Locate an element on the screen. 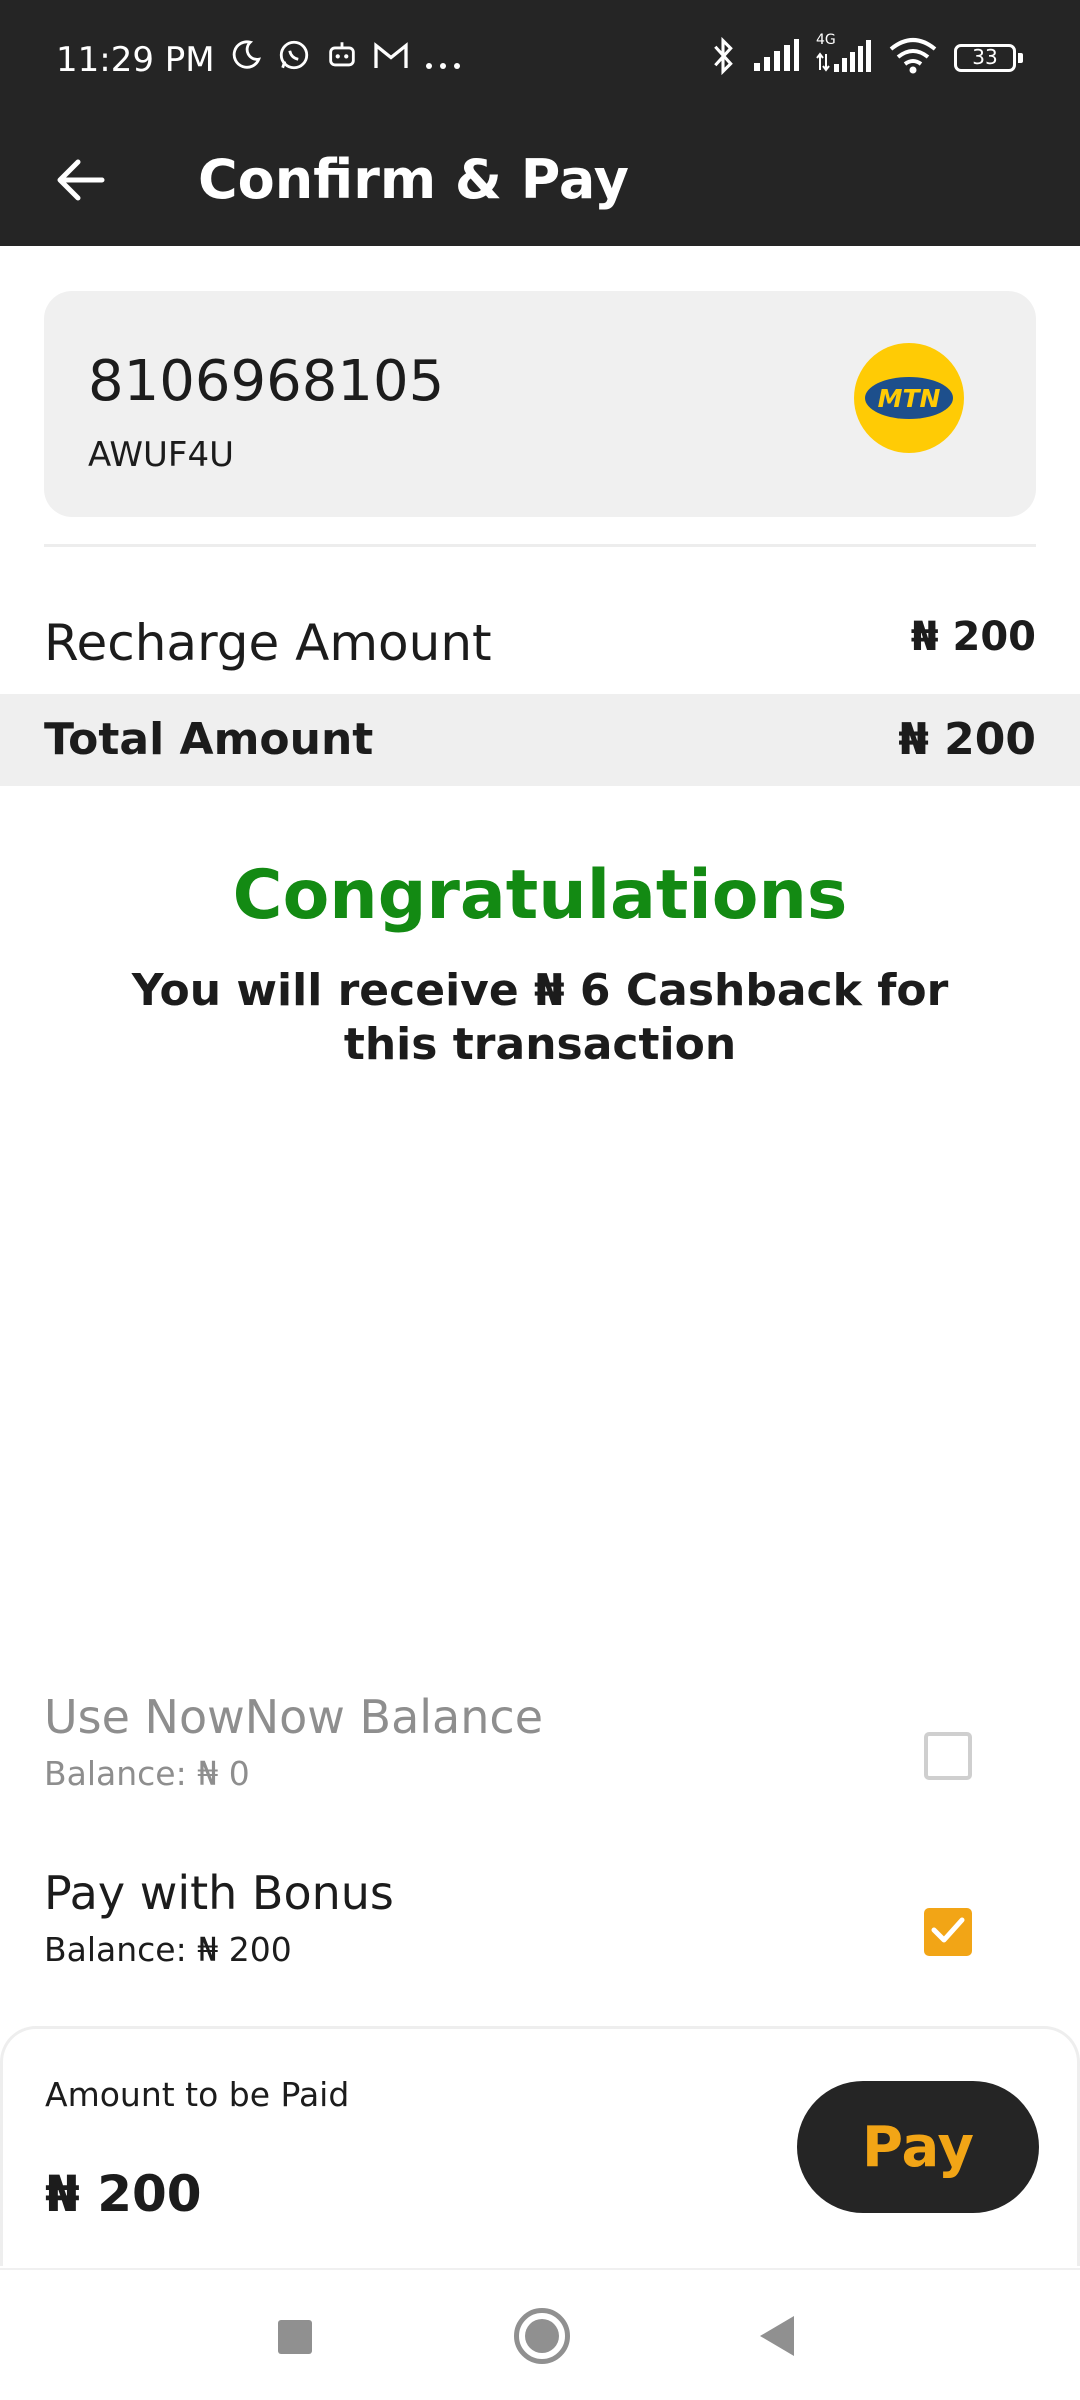 This screenshot has width=1080, height=2400. bot-icon is located at coordinates (342, 59).